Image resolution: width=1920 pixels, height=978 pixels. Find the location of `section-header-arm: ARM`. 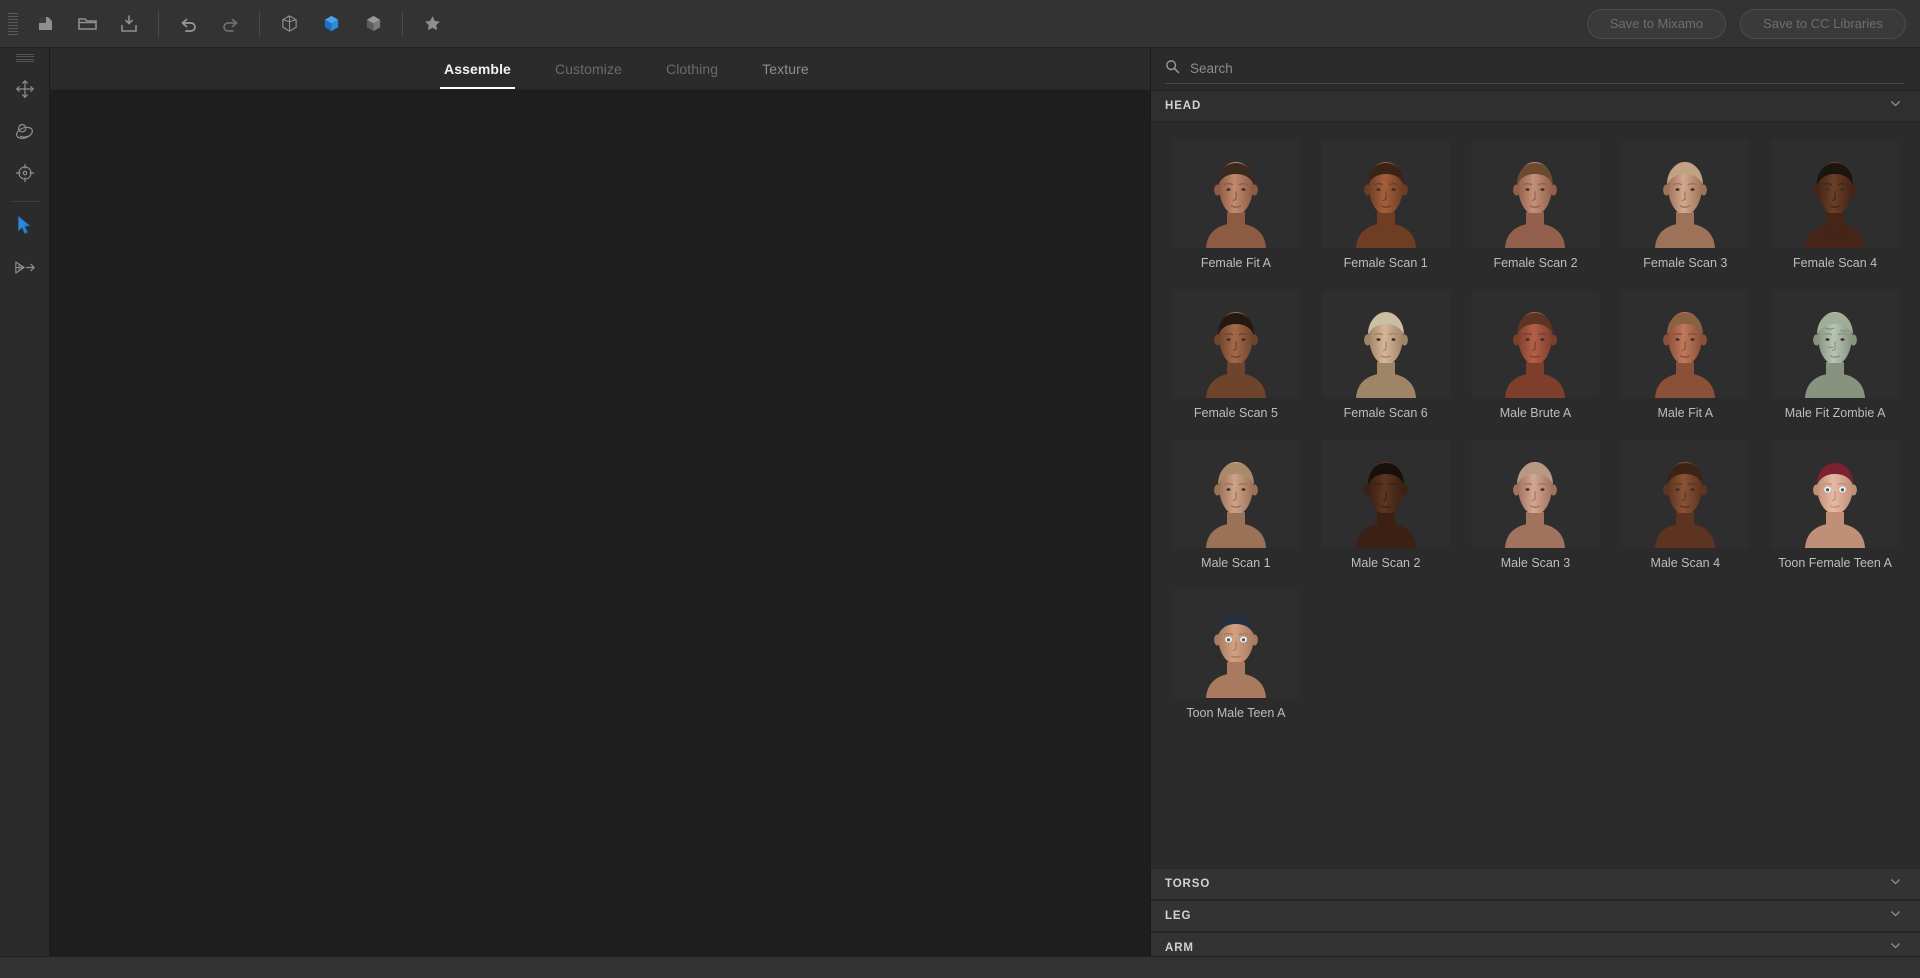

section-header-arm: ARM is located at coordinates (1535, 944).